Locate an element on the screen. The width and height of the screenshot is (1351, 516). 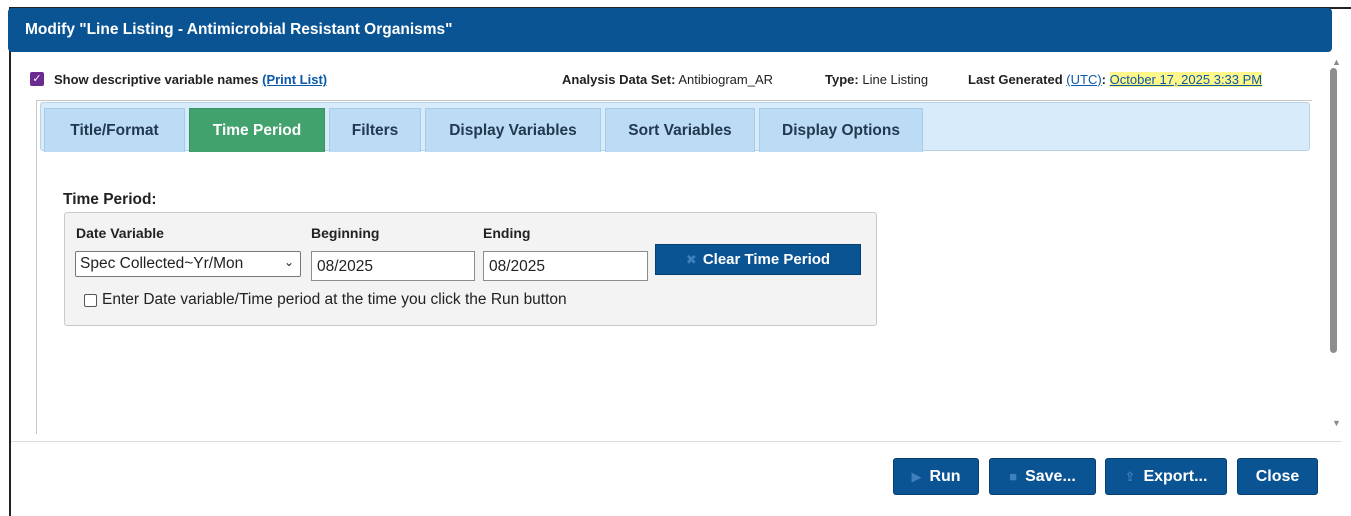
clear-time-period-button: ✖ Clear Time Period is located at coordinates (758, 259).